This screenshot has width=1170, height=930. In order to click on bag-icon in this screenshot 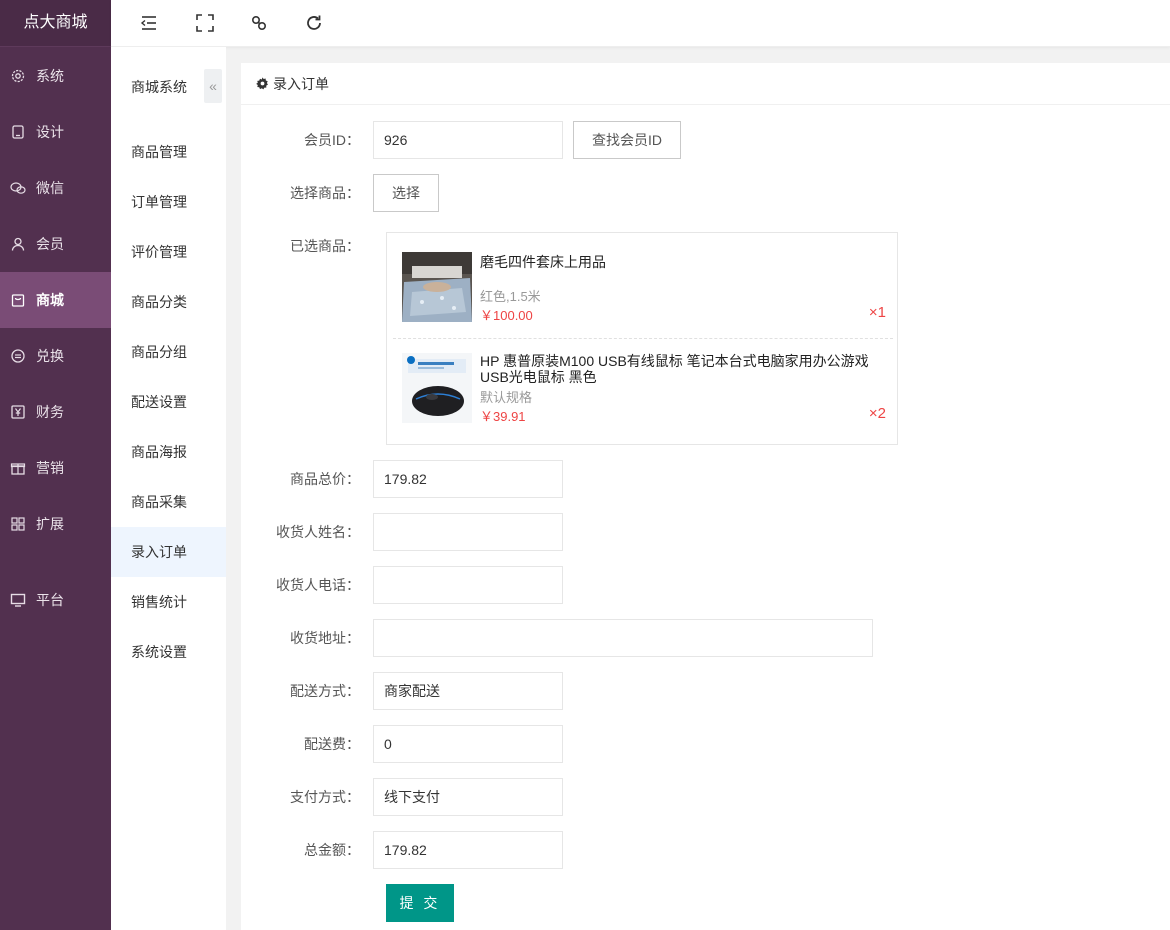, I will do `click(18, 300)`.